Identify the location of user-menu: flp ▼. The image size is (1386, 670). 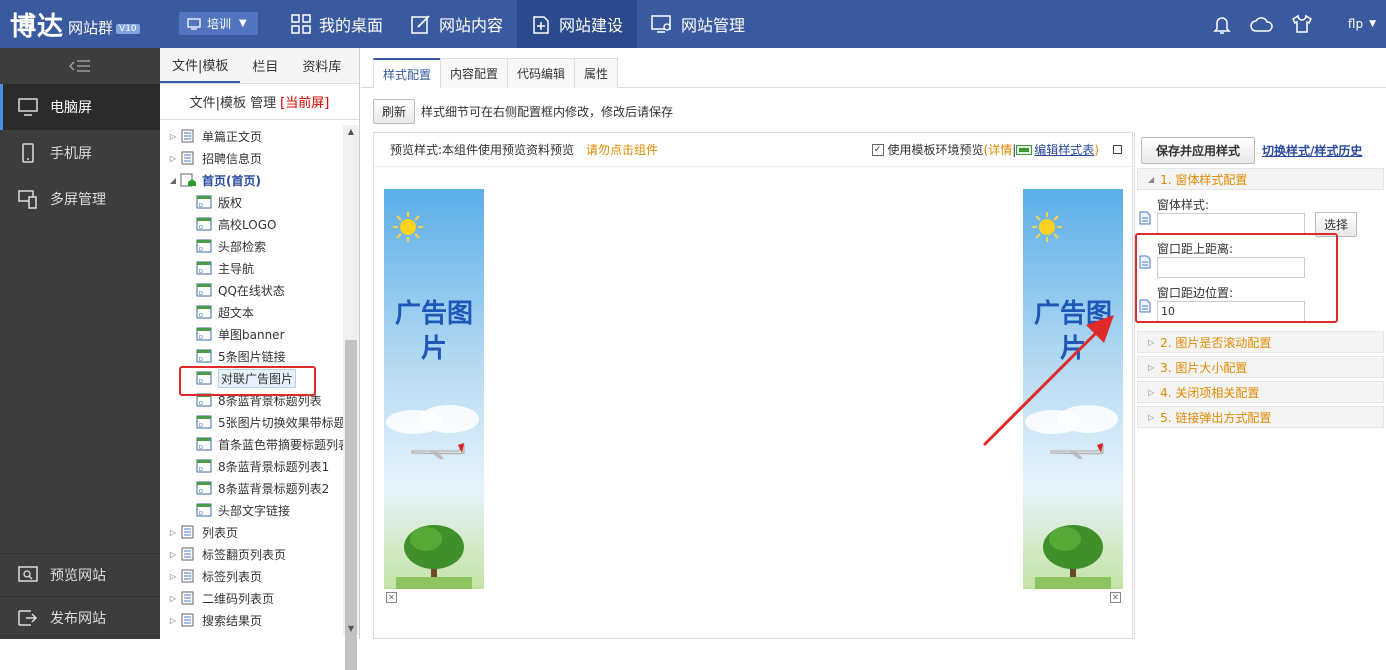
(1362, 24).